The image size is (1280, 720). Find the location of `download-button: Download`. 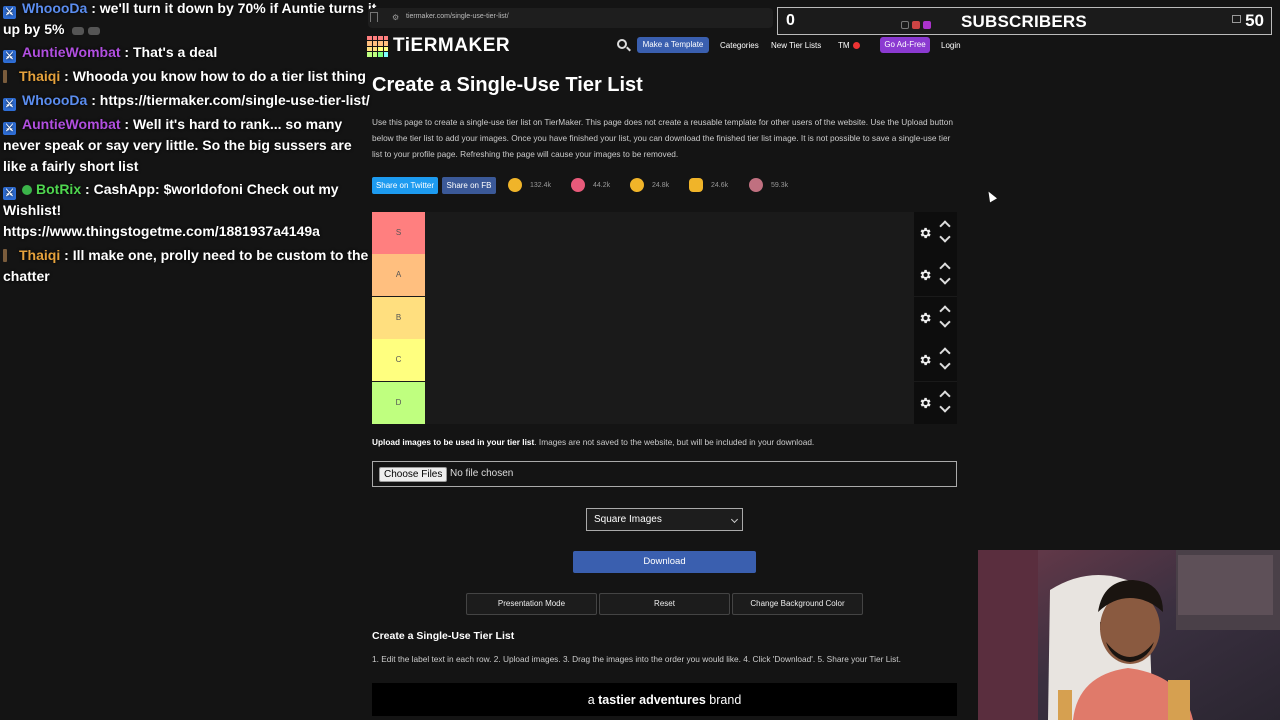

download-button: Download is located at coordinates (664, 562).